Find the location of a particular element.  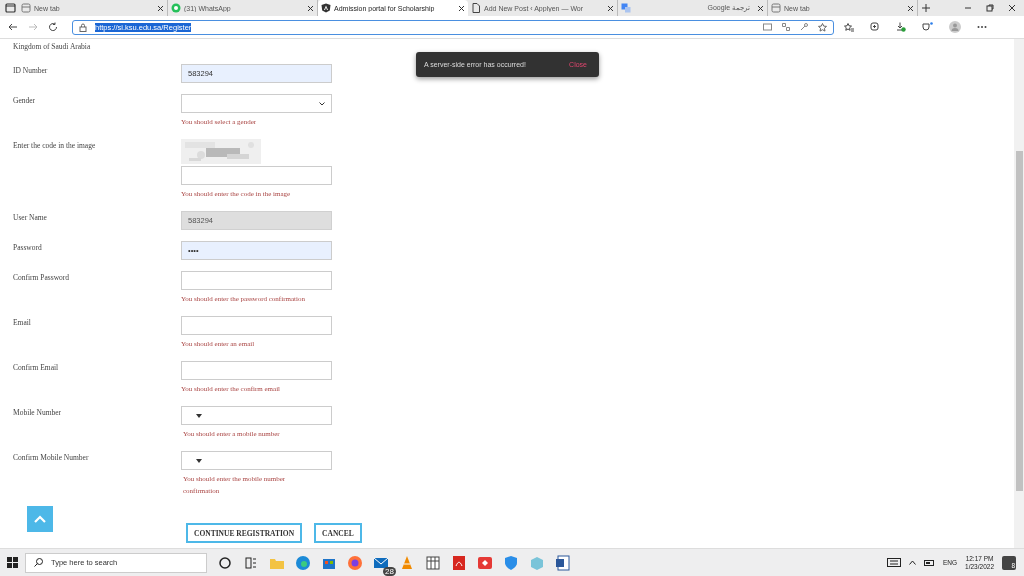

more-icon is located at coordinates (982, 27).